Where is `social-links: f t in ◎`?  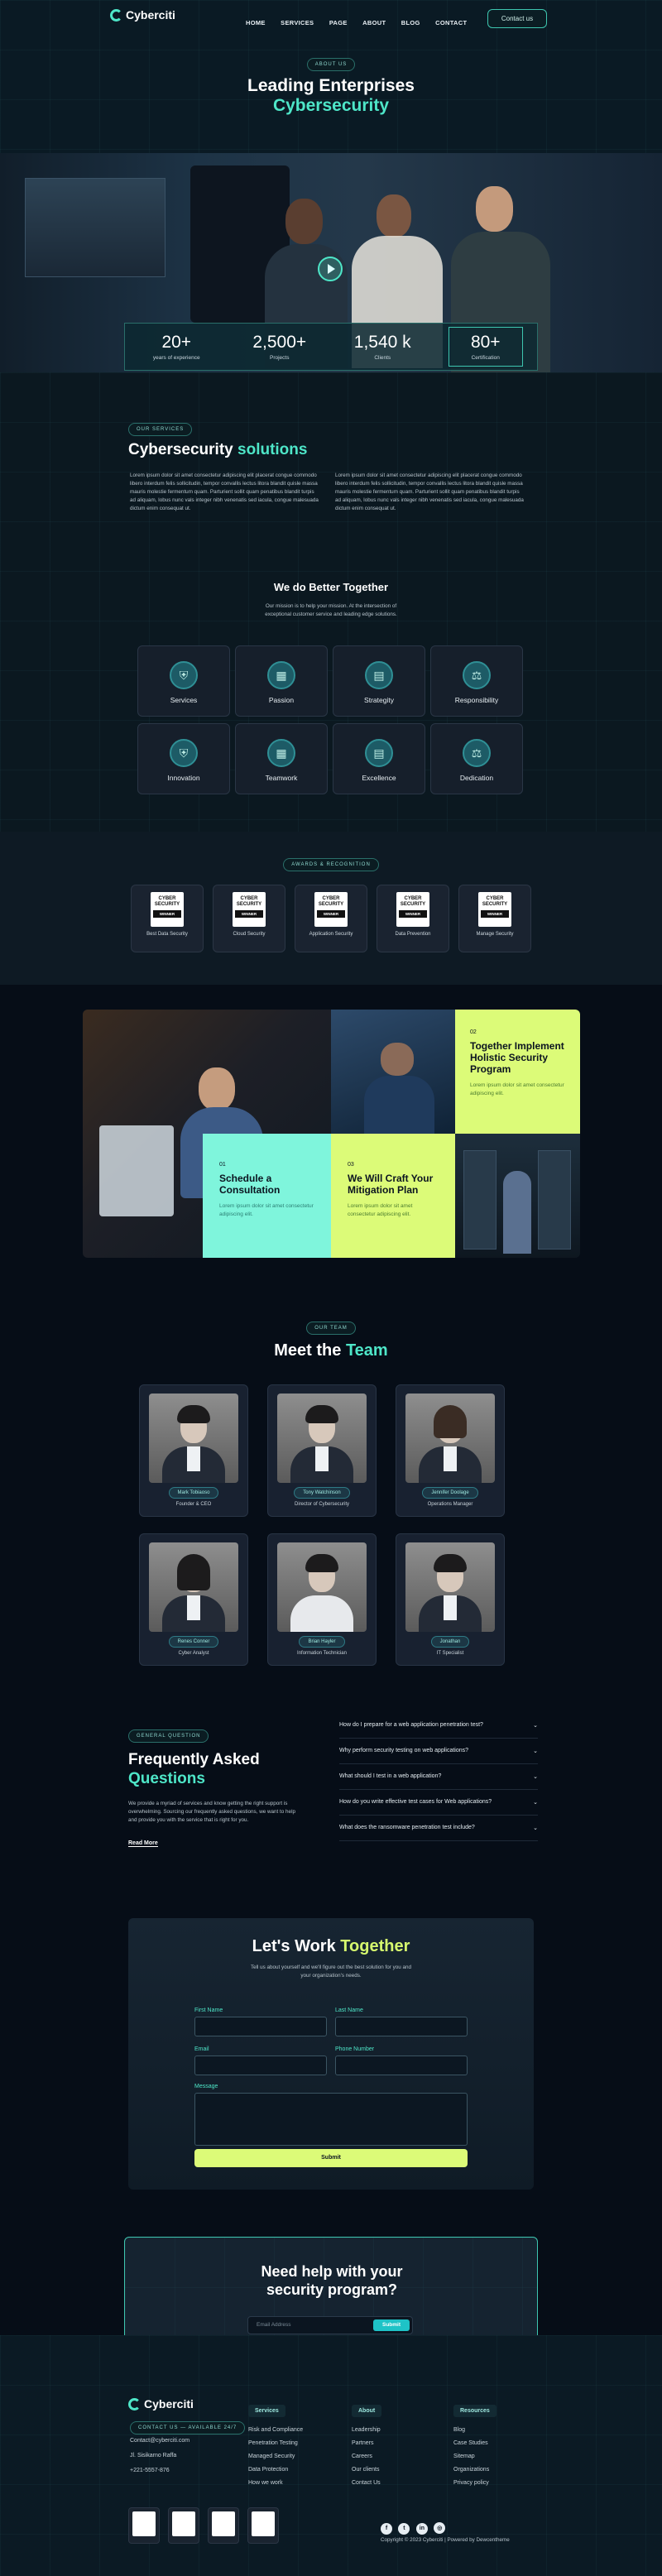 social-links: f t in ◎ is located at coordinates (414, 2527).